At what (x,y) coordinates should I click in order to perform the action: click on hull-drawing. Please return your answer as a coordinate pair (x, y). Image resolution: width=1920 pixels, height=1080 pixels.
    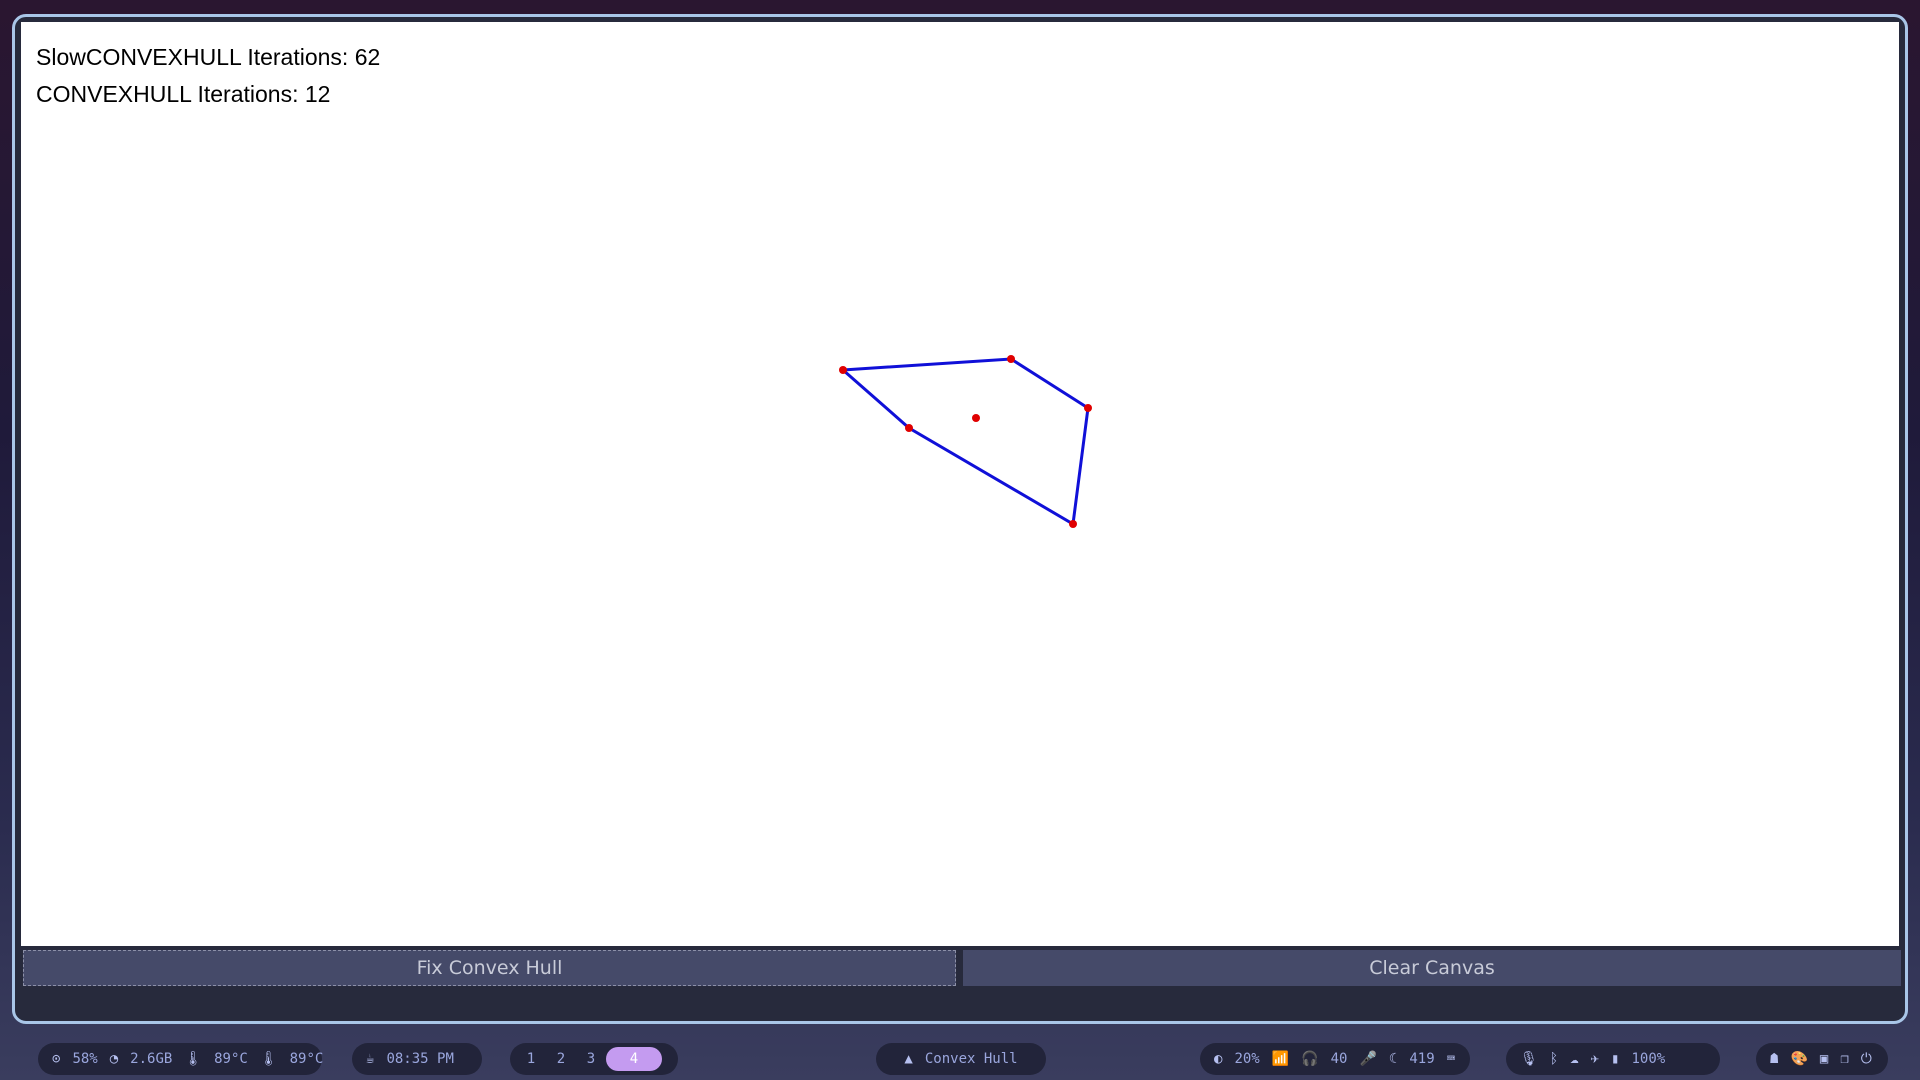
    Looking at the image, I should click on (965, 441).